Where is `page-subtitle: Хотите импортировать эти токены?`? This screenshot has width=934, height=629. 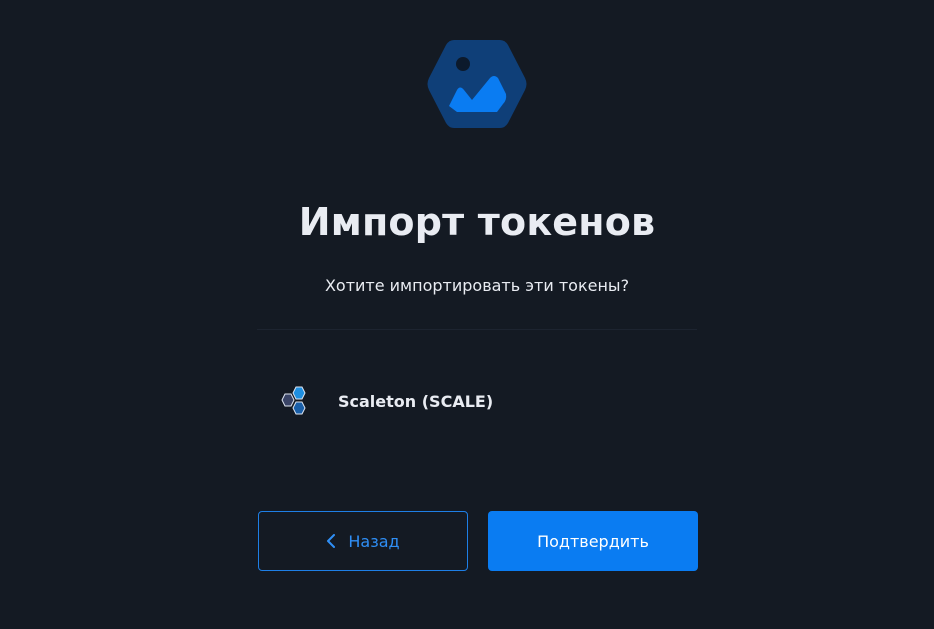
page-subtitle: Хотите импортировать эти токены? is located at coordinates (477, 285).